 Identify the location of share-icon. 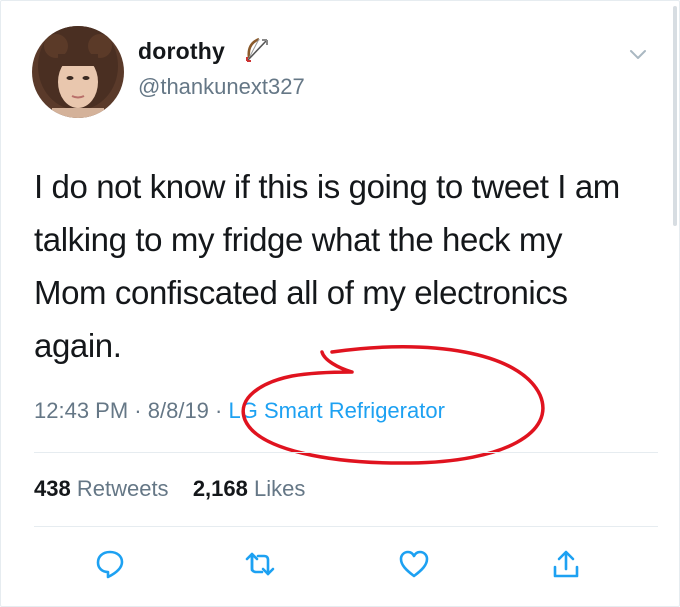
(566, 564).